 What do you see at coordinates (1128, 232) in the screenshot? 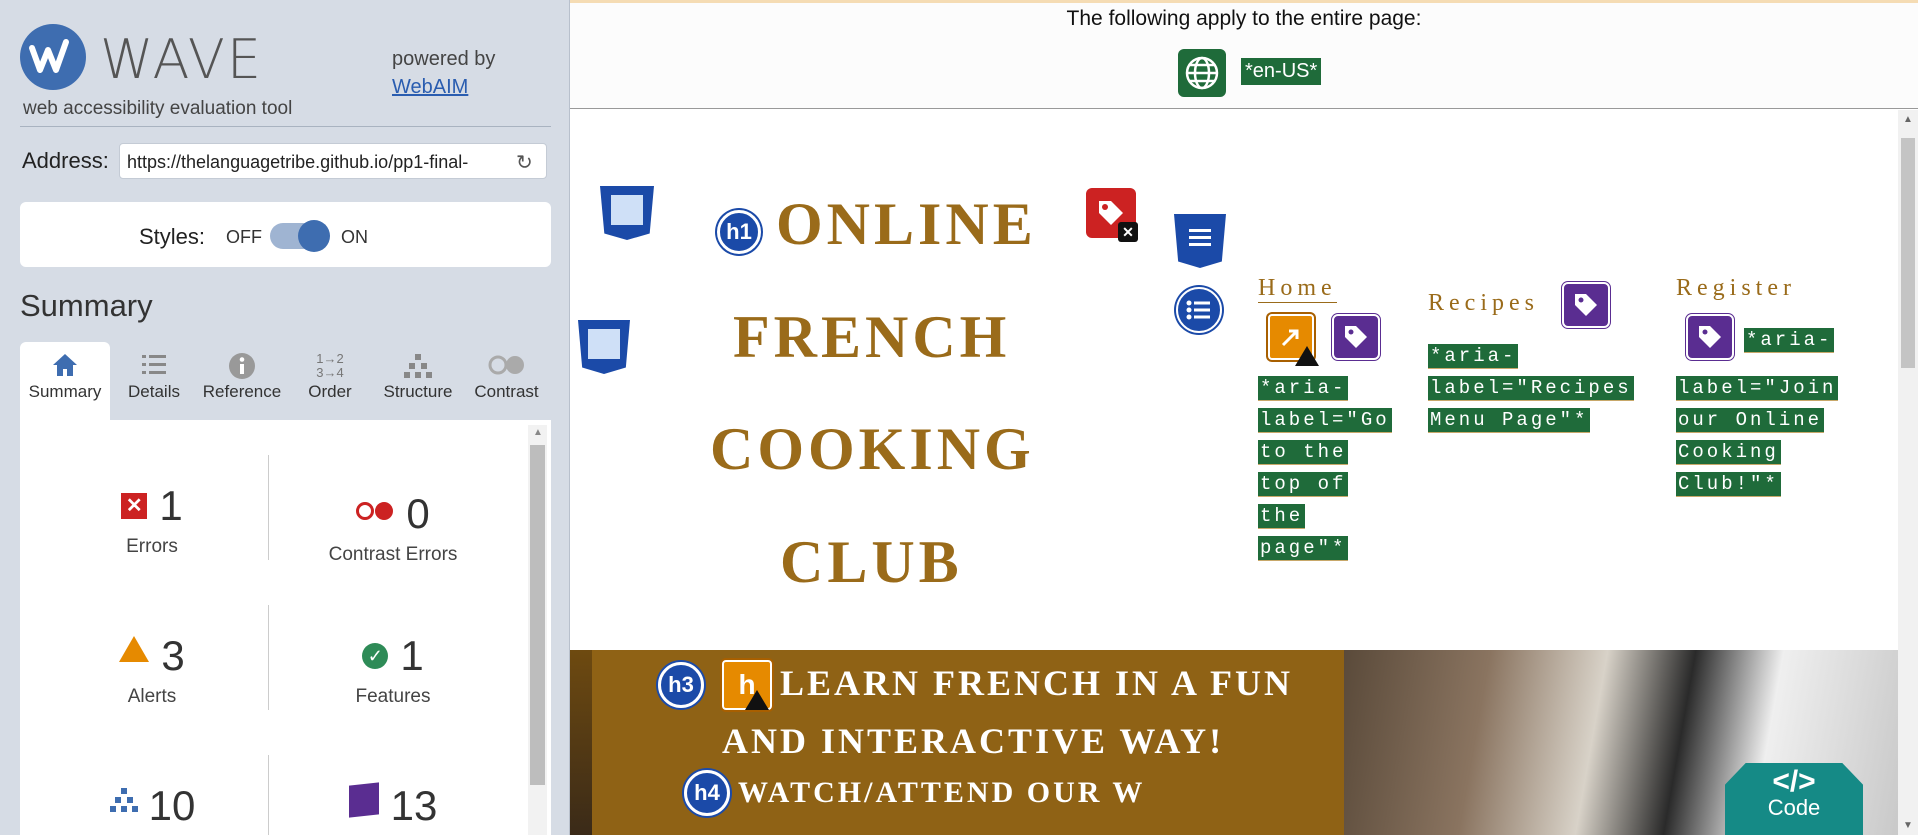
I see `error-x-icon: ✕` at bounding box center [1128, 232].